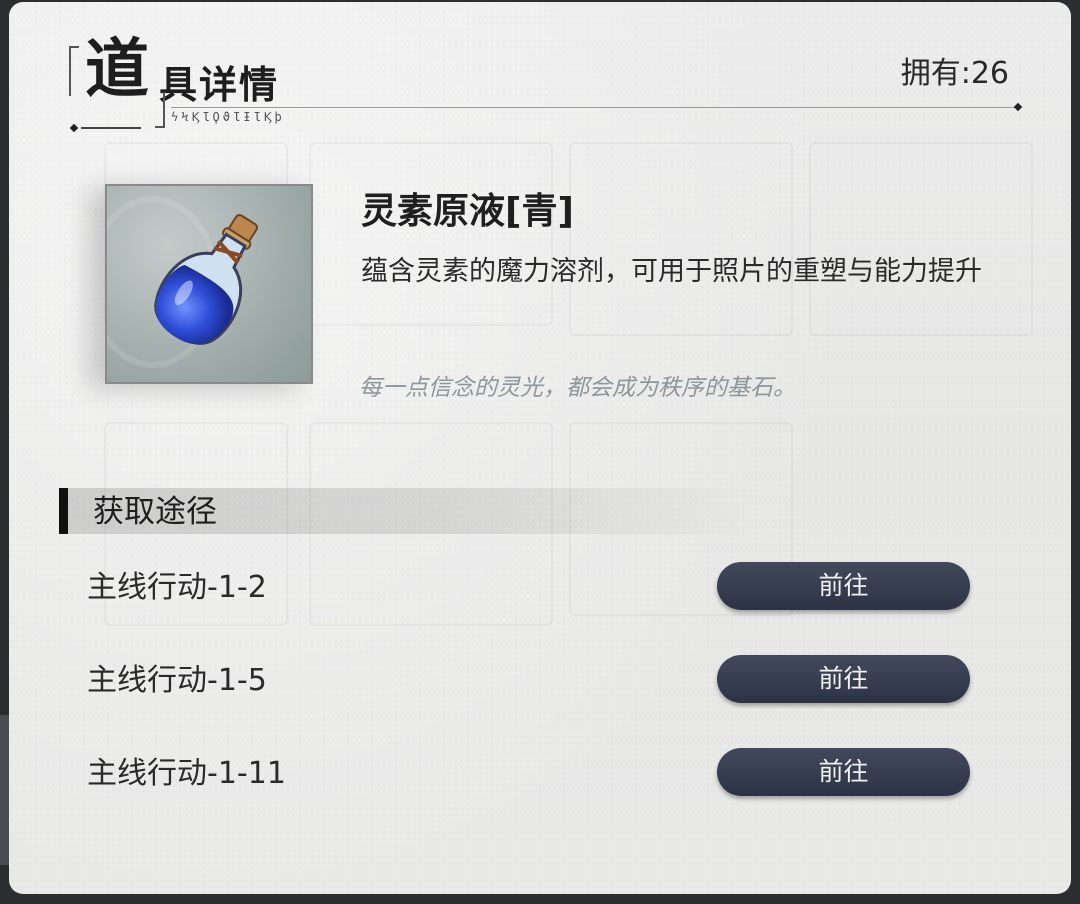  Describe the element at coordinates (206, 279) in the screenshot. I see `blue-potion-bottle-icon` at that location.